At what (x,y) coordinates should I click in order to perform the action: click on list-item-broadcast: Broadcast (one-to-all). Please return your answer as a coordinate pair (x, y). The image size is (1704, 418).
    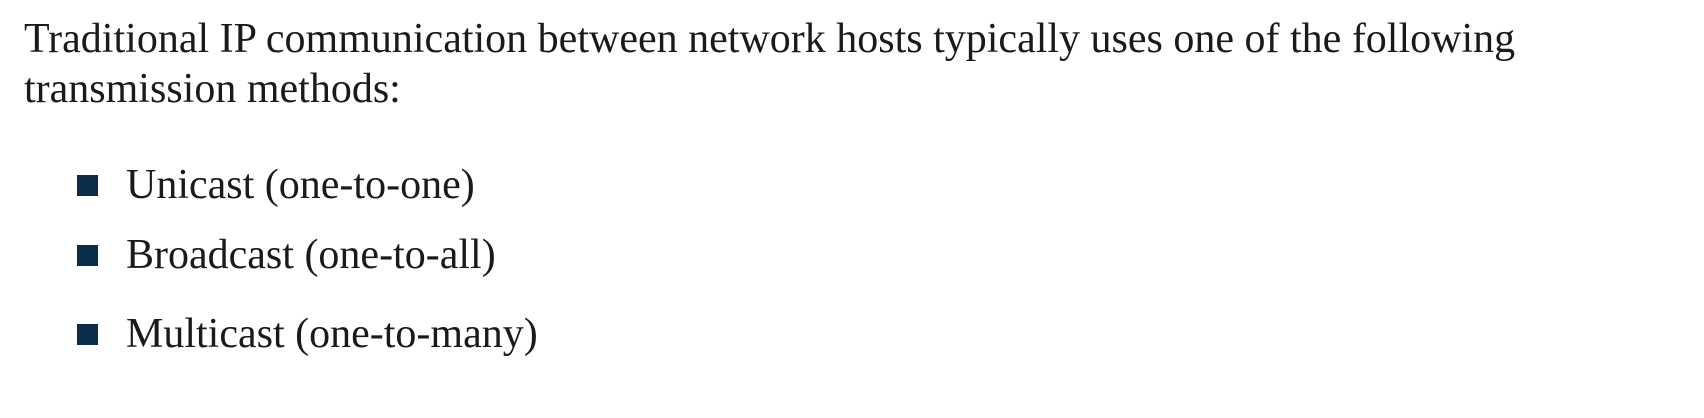
    Looking at the image, I should click on (260, 255).